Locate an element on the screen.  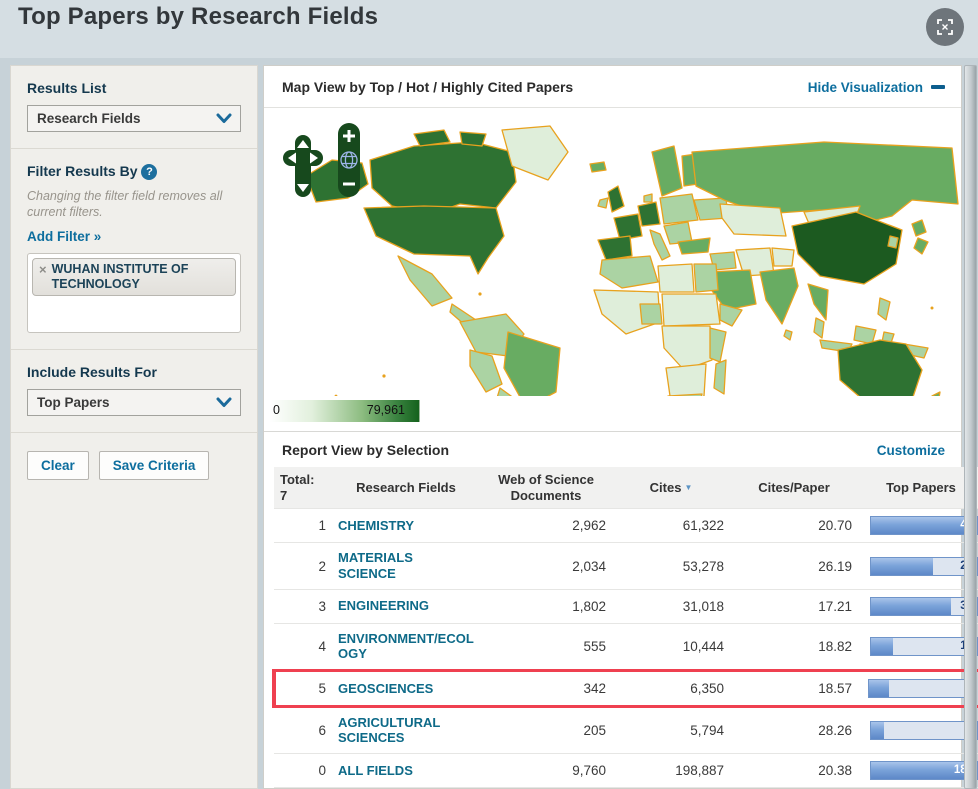
sort-desc-icon: ▼ is located at coordinates (688, 488).